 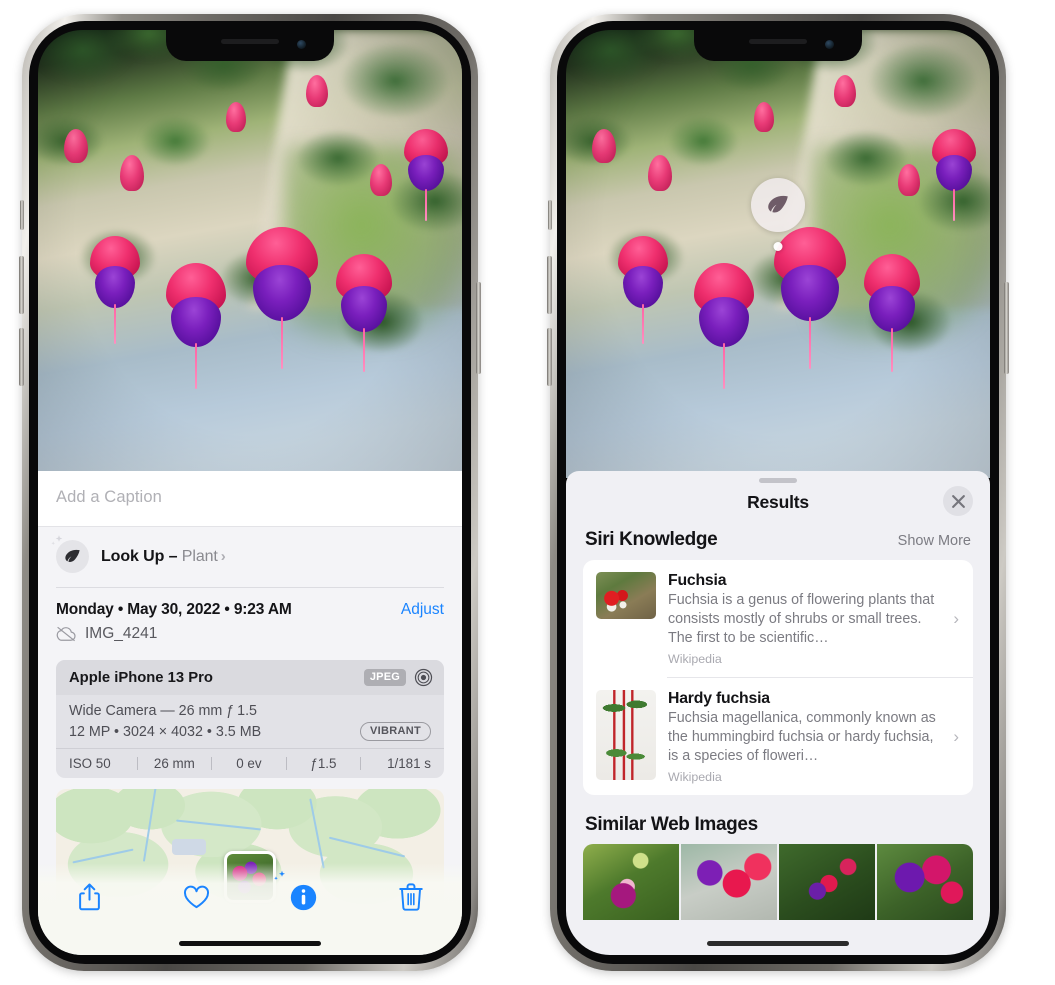 What do you see at coordinates (174, 763) in the screenshot?
I see `exif-stat-focal: 26 mm` at bounding box center [174, 763].